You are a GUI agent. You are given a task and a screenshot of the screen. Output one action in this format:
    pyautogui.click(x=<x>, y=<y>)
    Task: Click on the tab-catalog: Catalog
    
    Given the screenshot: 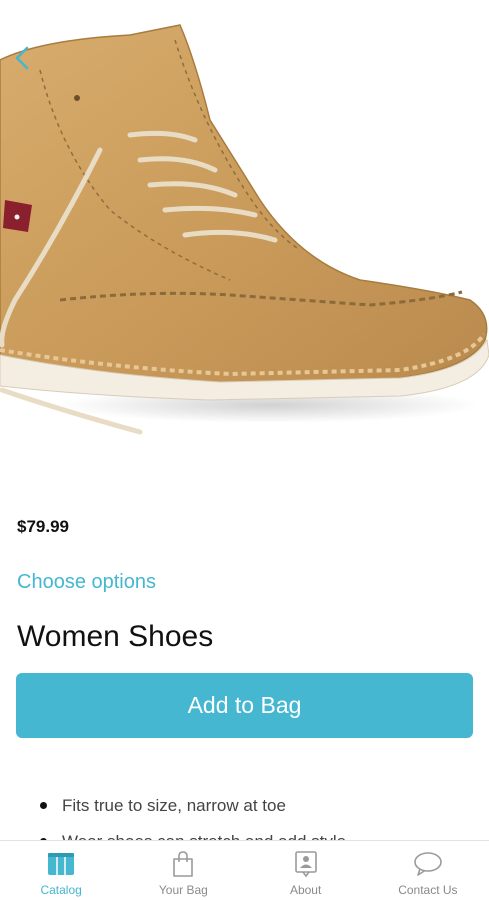 What is the action you would take?
    pyautogui.click(x=61, y=870)
    